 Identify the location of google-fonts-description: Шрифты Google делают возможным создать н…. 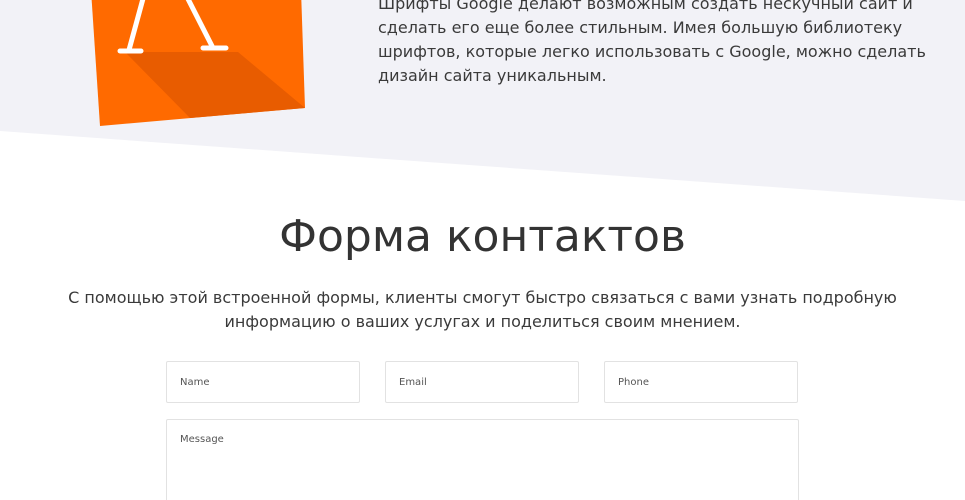
(652, 44).